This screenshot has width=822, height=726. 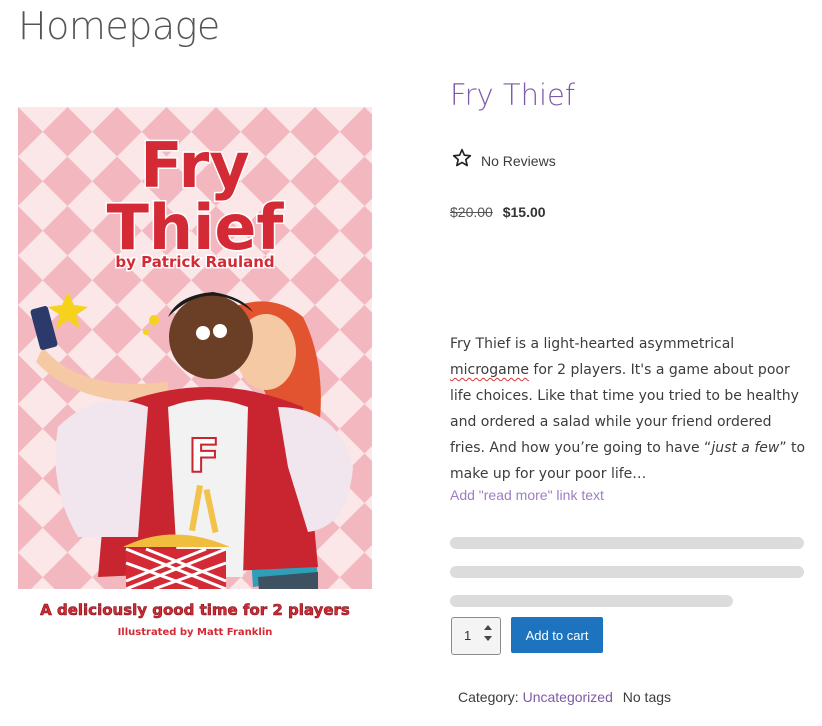 I want to click on category-label: Category:, so click(x=488, y=697).